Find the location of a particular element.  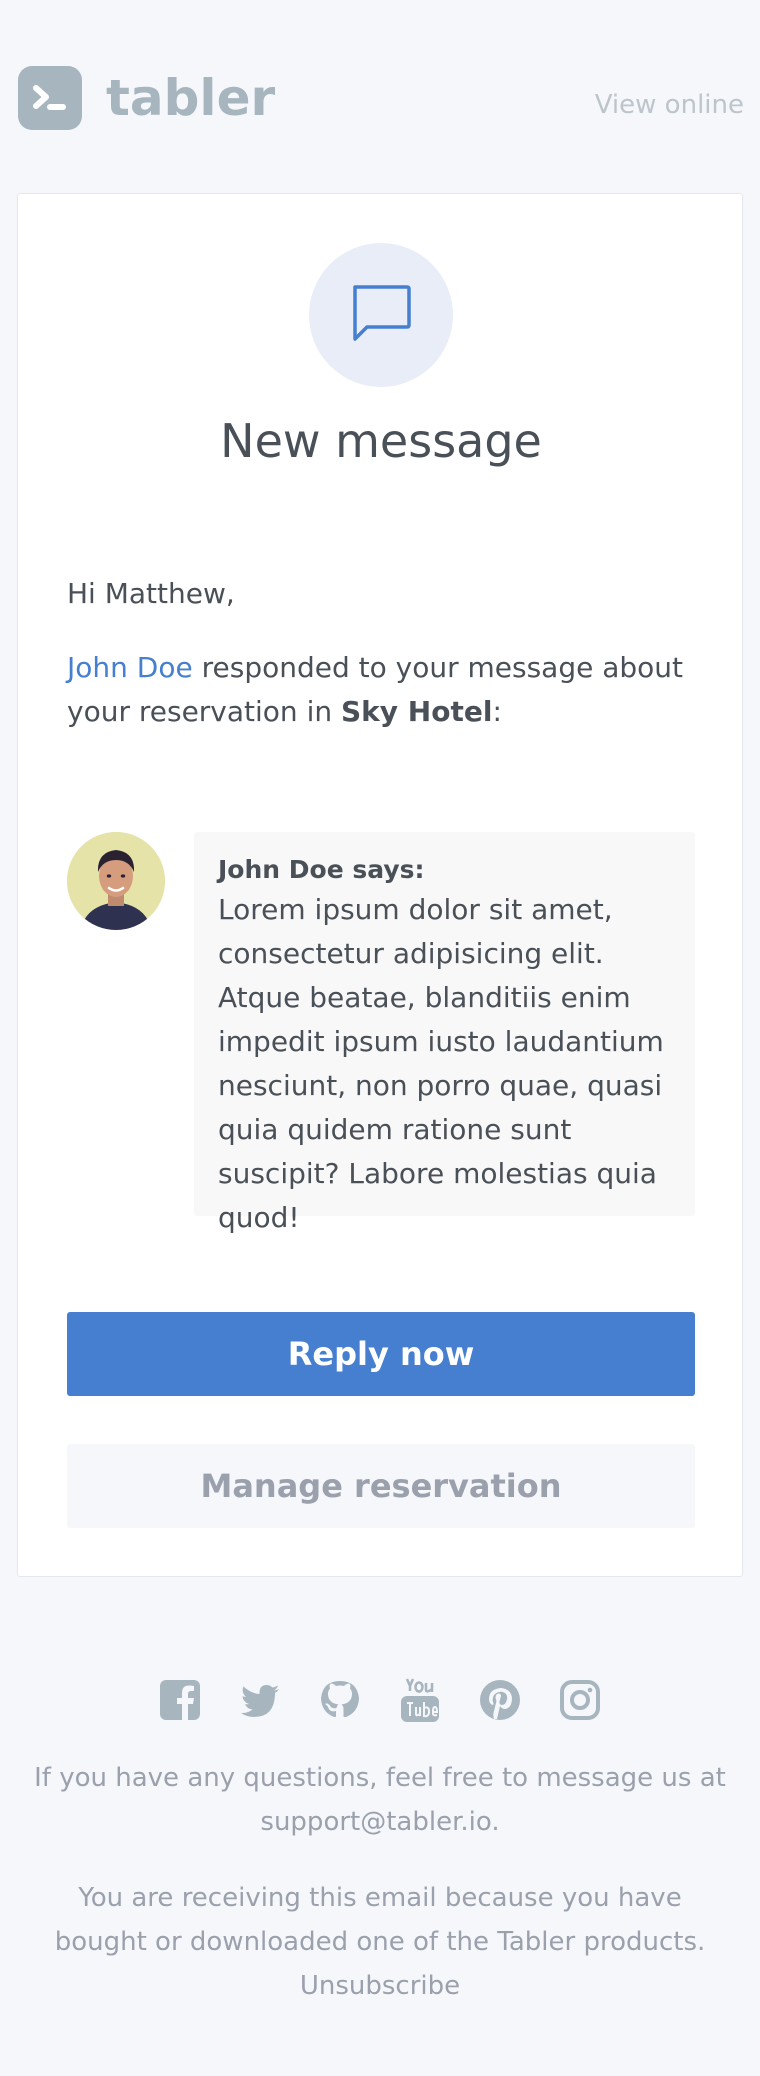

message-icon-badge is located at coordinates (381, 315).